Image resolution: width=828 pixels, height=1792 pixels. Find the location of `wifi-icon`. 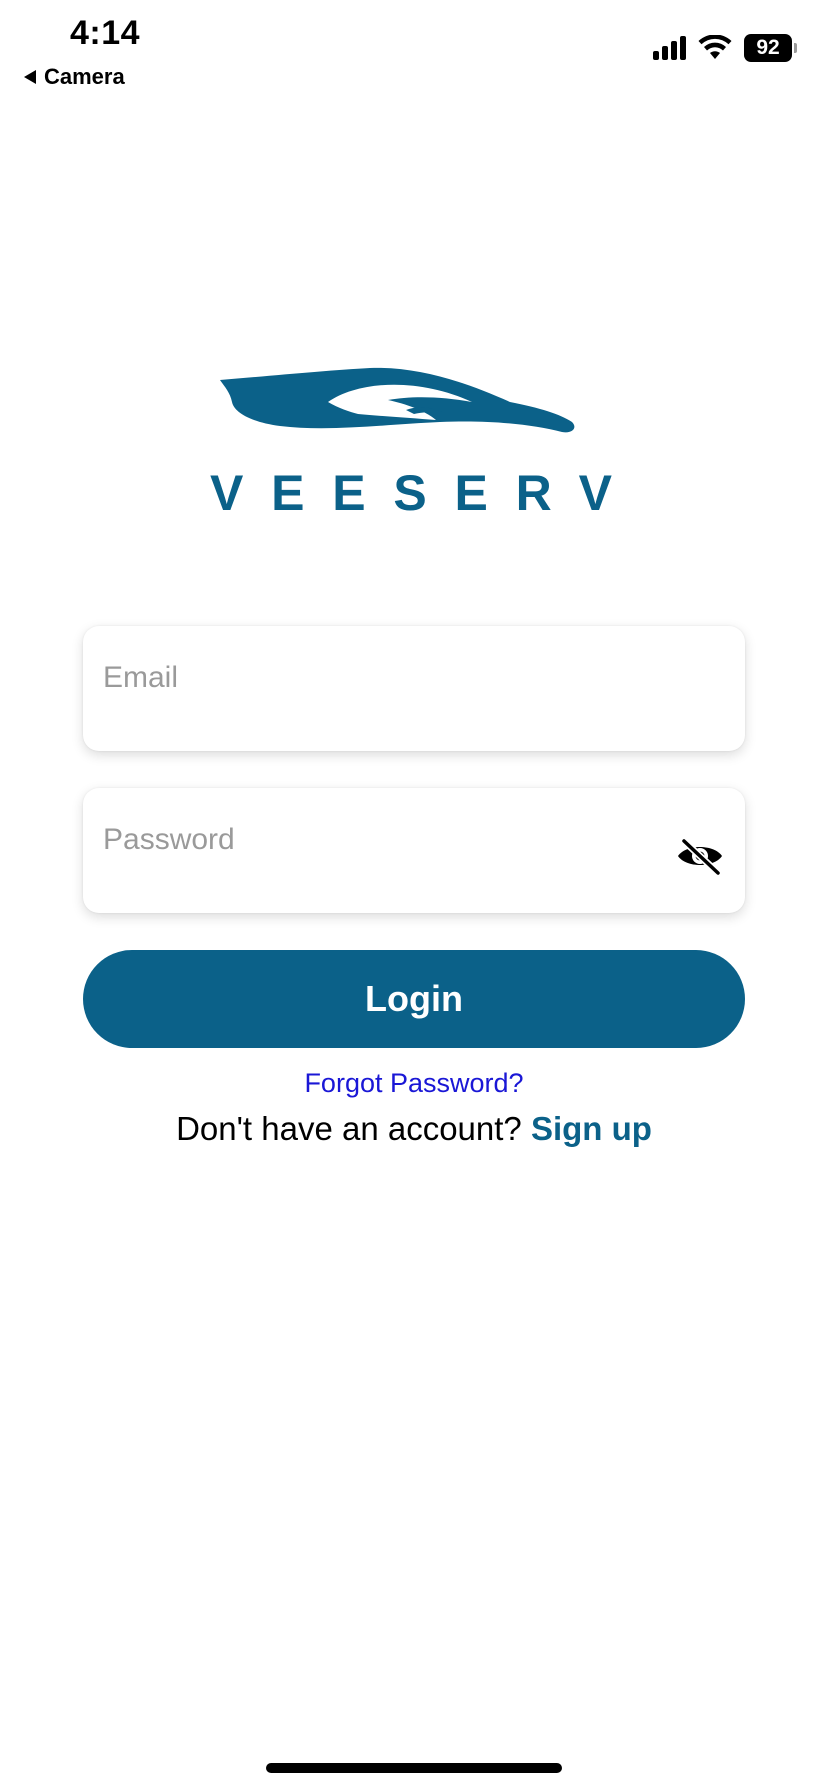

wifi-icon is located at coordinates (715, 47).